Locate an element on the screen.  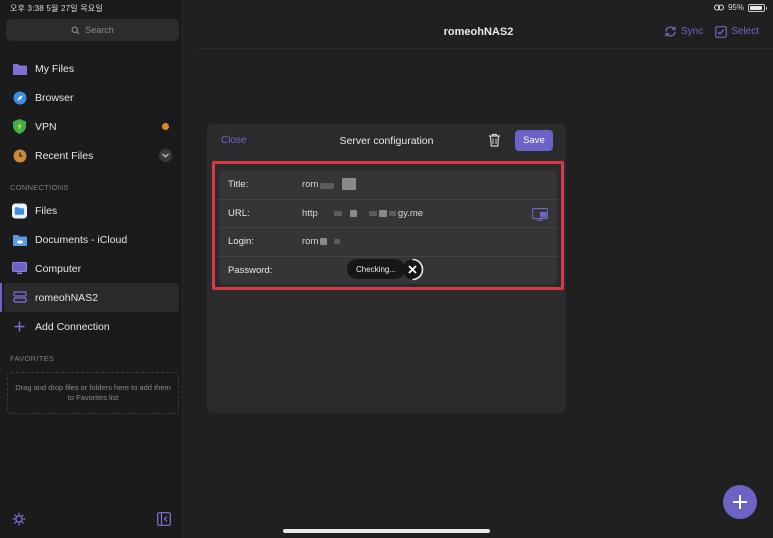
sidebar-item-label: Browser is located at coordinates (54, 98).